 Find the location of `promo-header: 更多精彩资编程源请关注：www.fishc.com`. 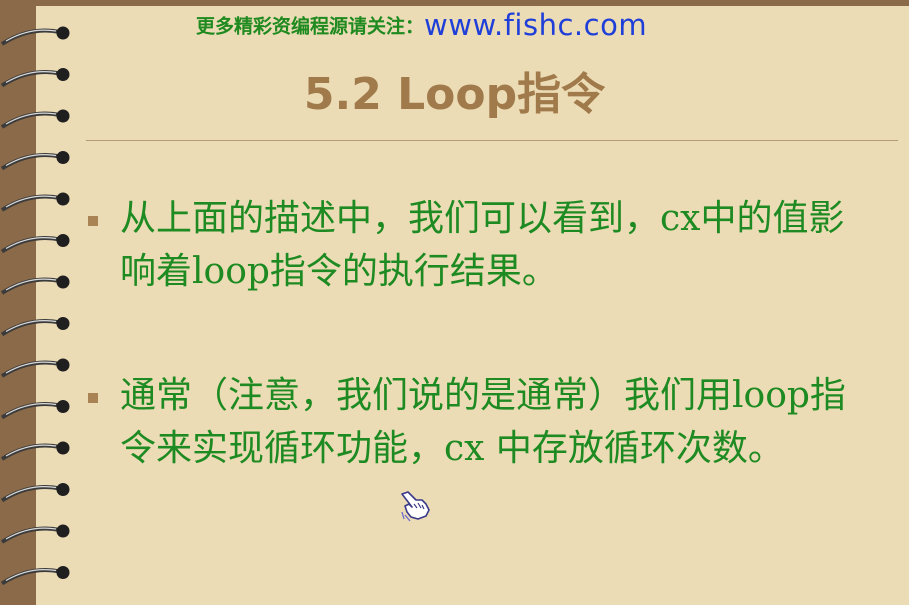

promo-header: 更多精彩资编程源请关注：www.fishc.com is located at coordinates (496, 25).